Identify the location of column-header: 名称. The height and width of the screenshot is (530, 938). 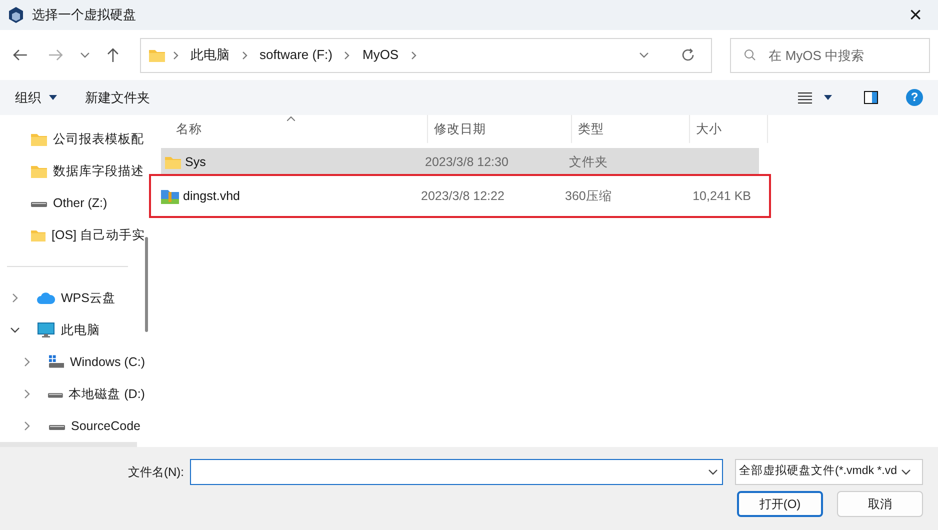
(299, 129).